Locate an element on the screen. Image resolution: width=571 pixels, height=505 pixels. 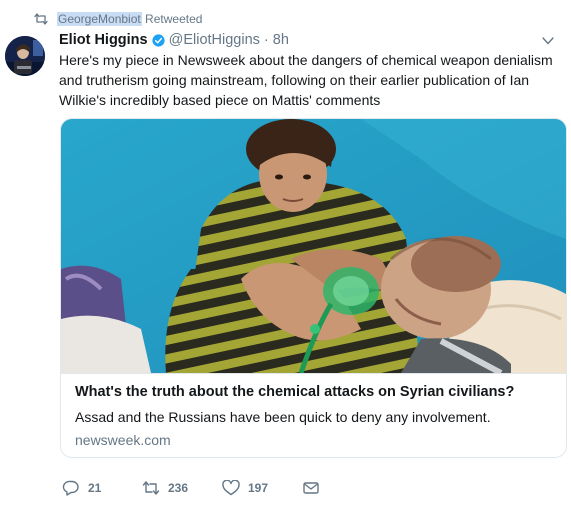
retweet-context: GeorgeMonbiot Retweeted is located at coordinates (118, 19).